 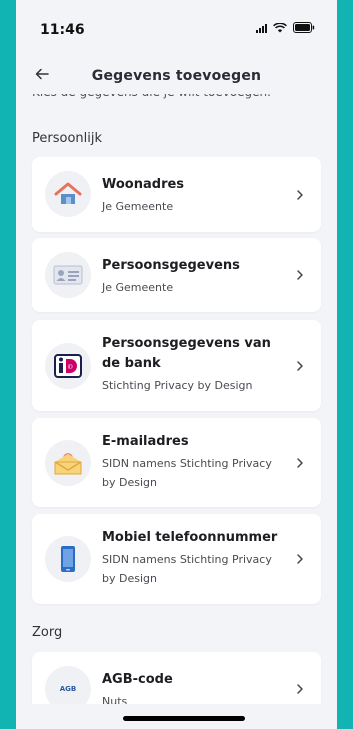 I want to click on svg-text: iD, so click(x=70, y=368).